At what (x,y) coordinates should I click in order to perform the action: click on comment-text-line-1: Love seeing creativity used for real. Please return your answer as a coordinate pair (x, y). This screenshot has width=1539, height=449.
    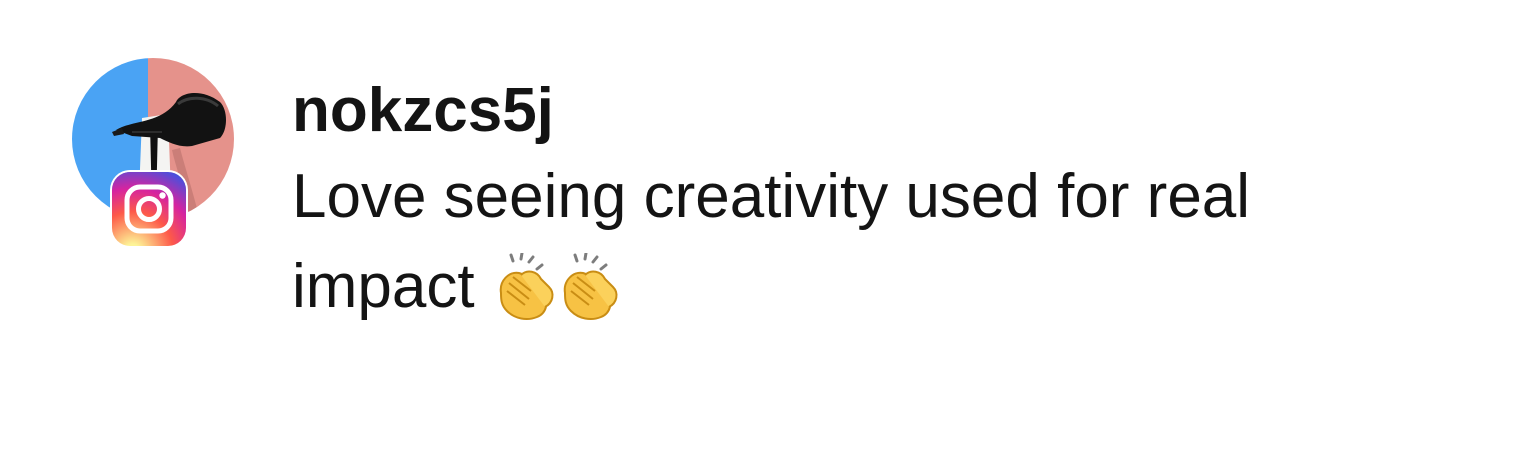
    Looking at the image, I should click on (771, 196).